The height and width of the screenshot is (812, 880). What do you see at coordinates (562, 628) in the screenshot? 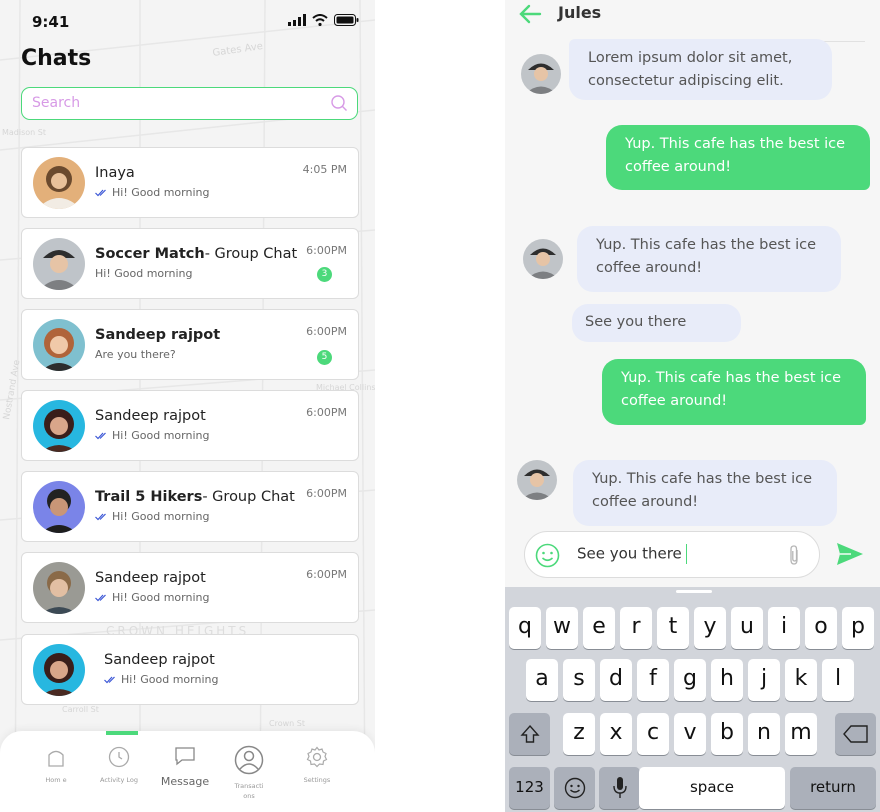
I see `key-w: w` at bounding box center [562, 628].